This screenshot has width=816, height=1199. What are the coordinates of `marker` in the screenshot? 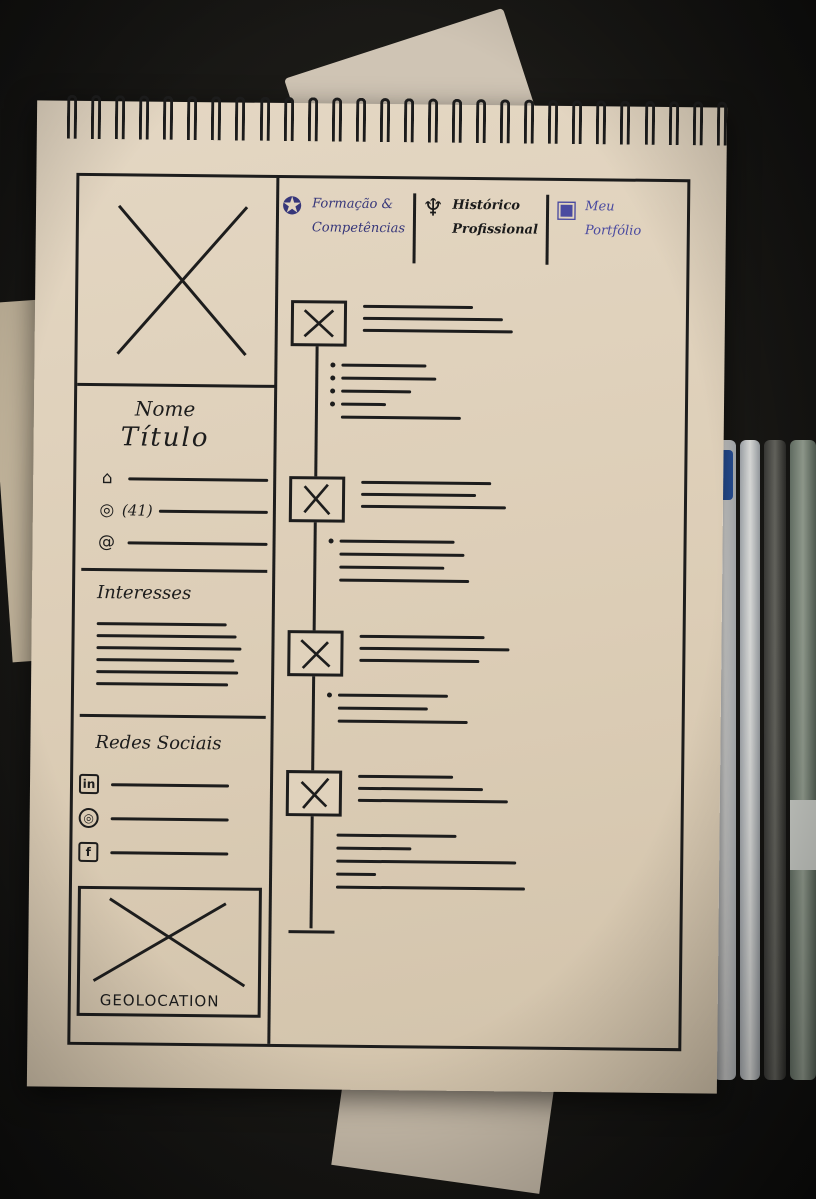 It's located at (803, 760).